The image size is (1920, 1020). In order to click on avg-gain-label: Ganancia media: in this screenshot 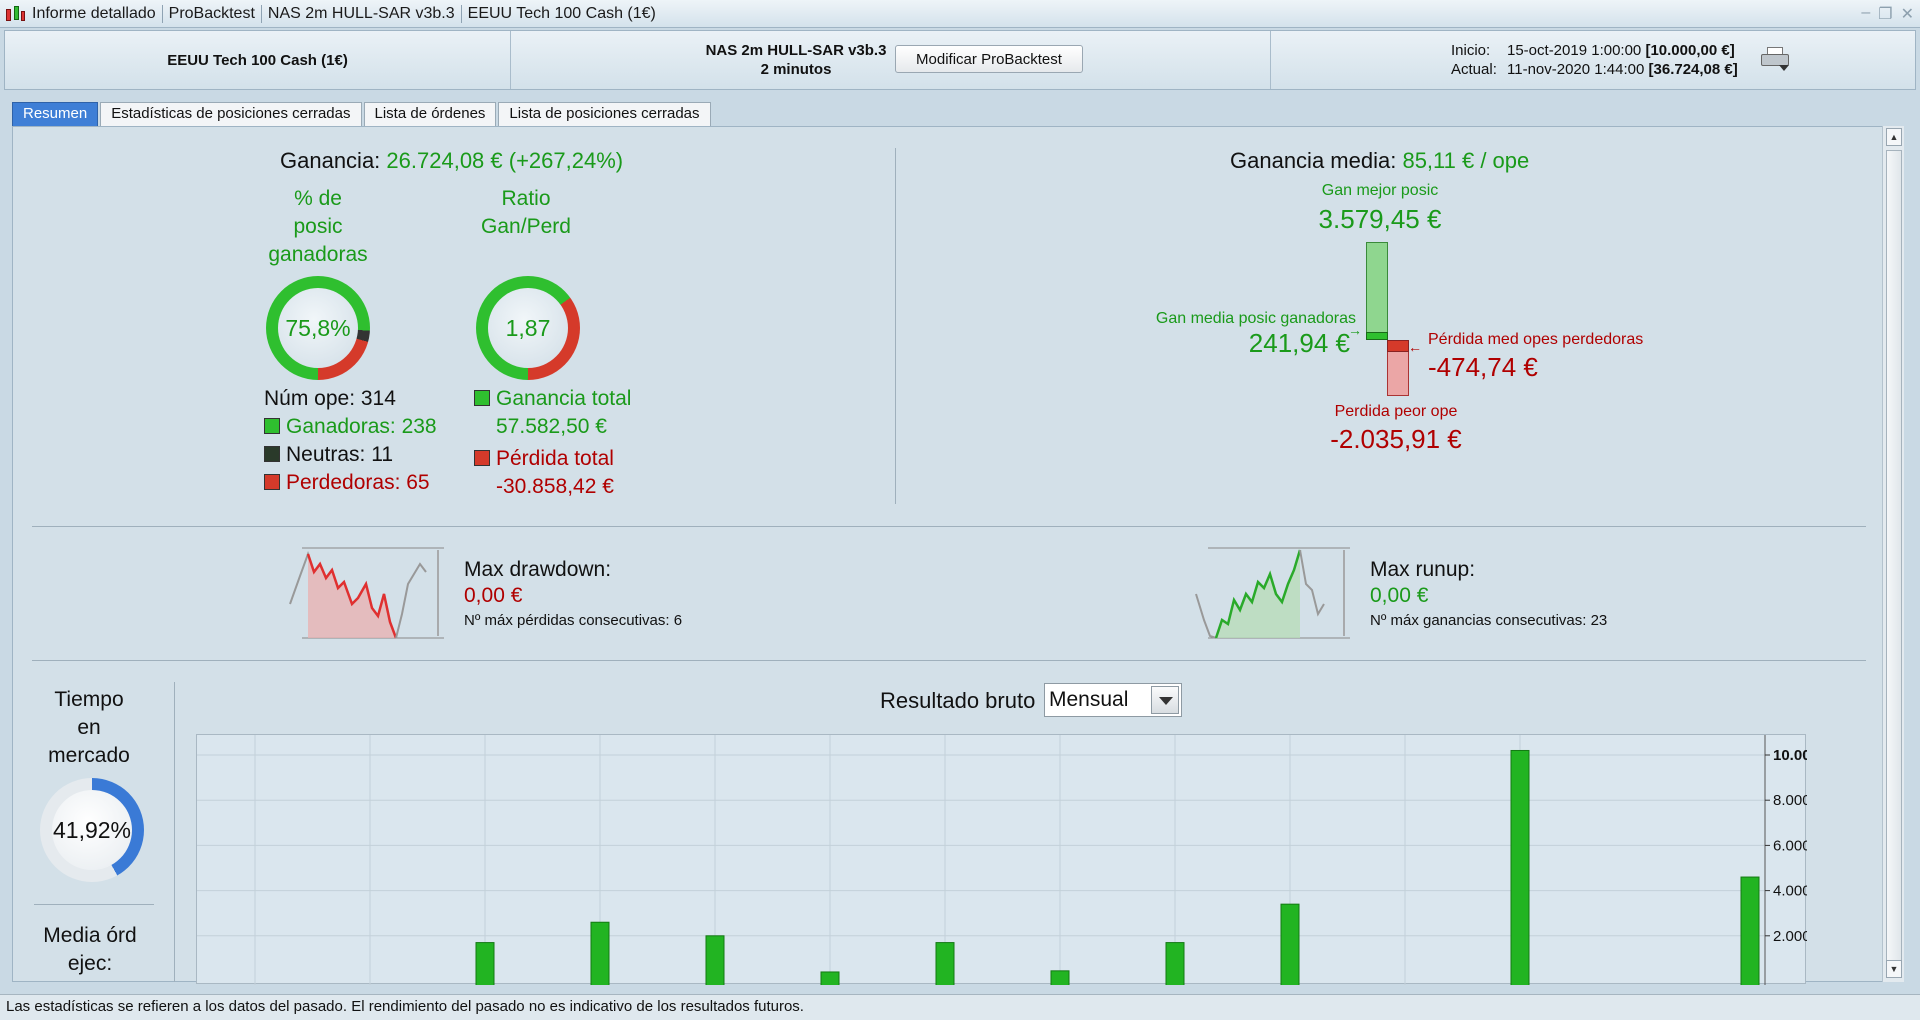, I will do `click(1313, 160)`.